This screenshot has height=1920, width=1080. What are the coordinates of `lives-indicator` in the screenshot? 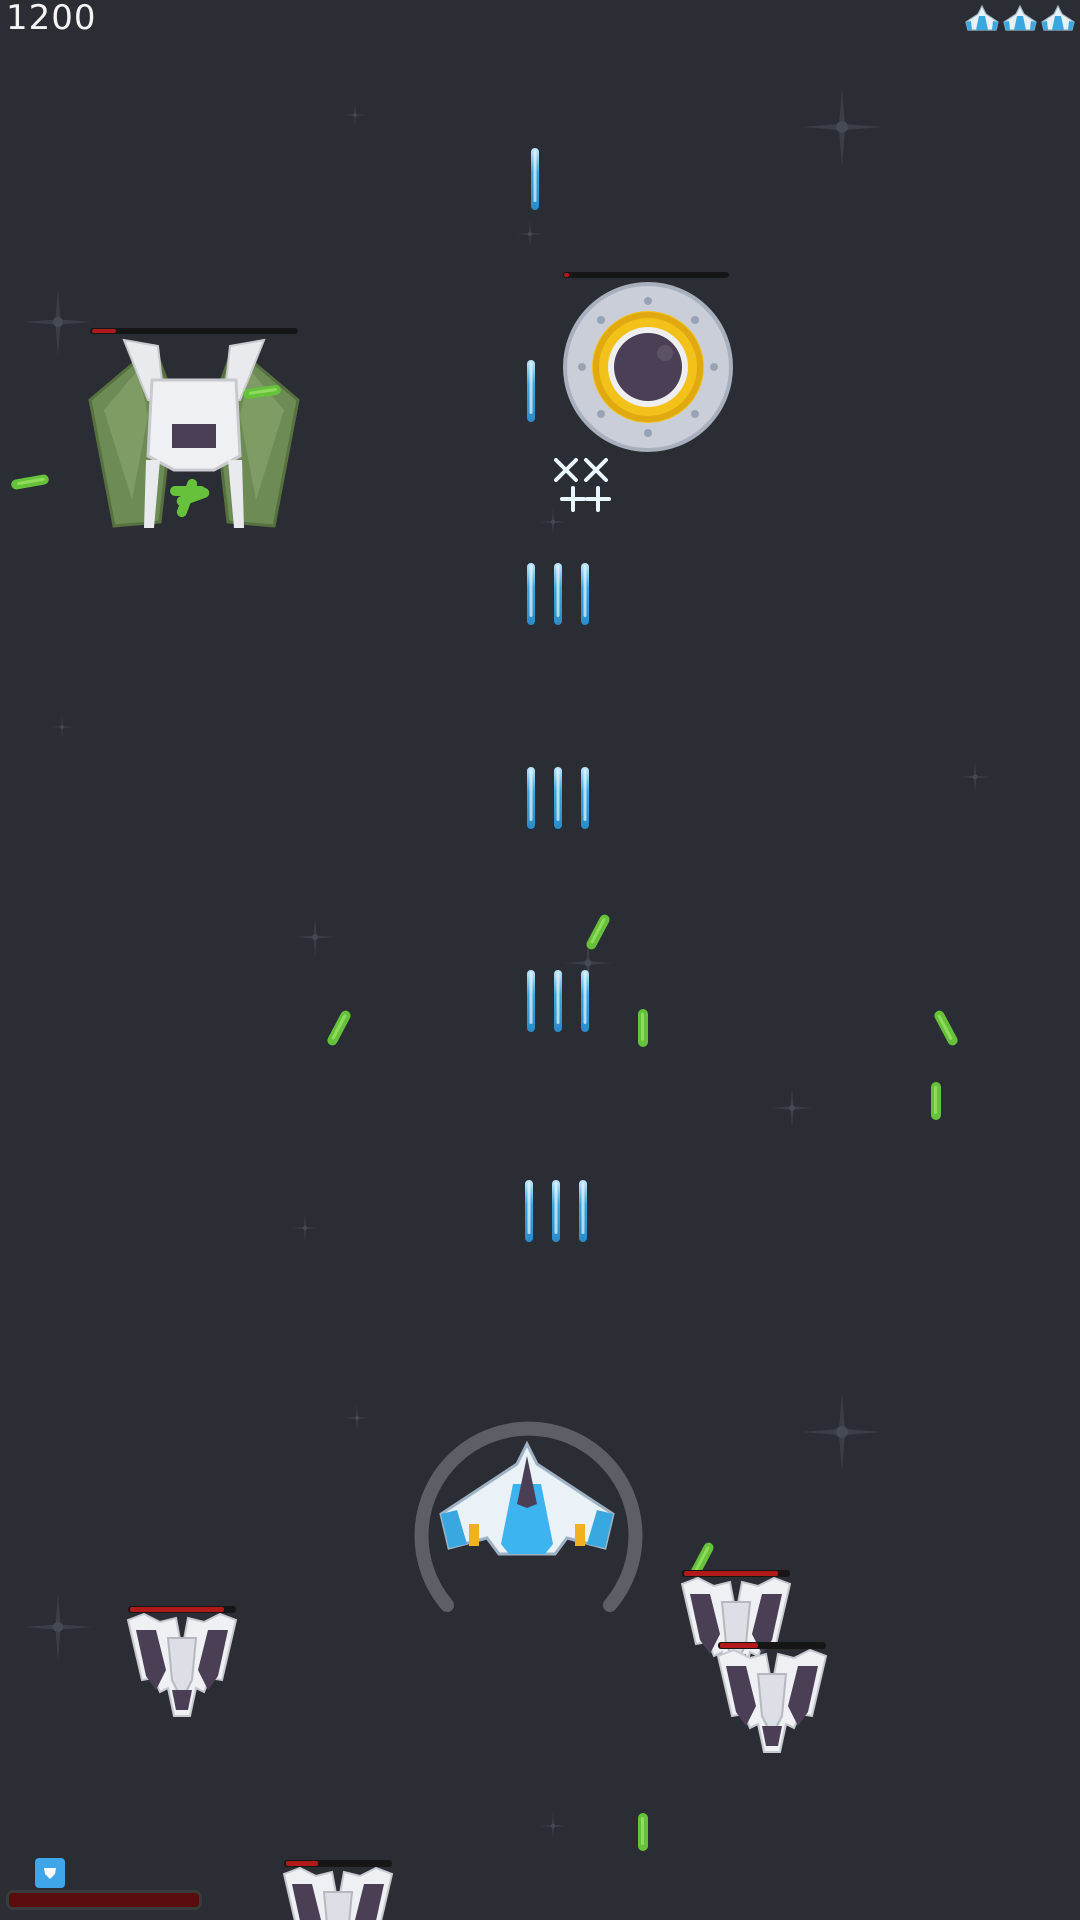 It's located at (1020, 18).